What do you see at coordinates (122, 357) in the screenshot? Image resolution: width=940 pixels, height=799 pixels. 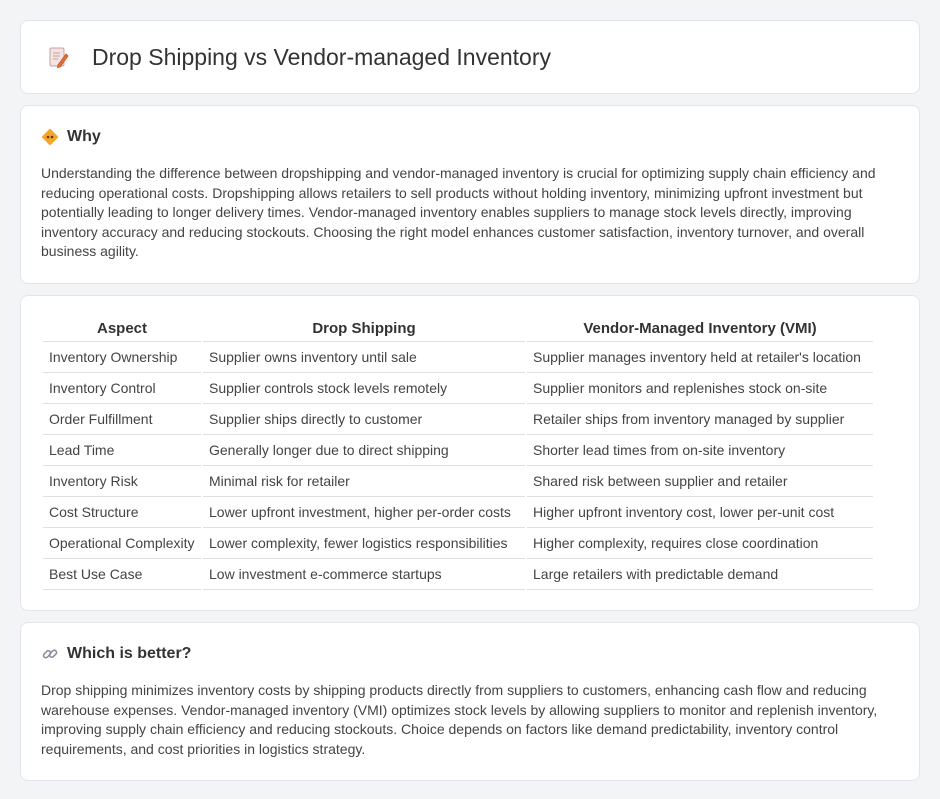 I see `cell-aspect: Inventory Ownership` at bounding box center [122, 357].